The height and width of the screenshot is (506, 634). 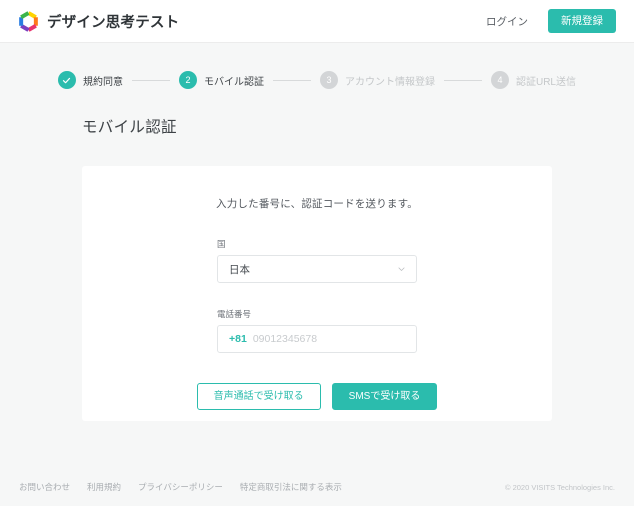 What do you see at coordinates (317, 204) in the screenshot?
I see `card-intro-text: 入力した番号に、認証コードを送ります。` at bounding box center [317, 204].